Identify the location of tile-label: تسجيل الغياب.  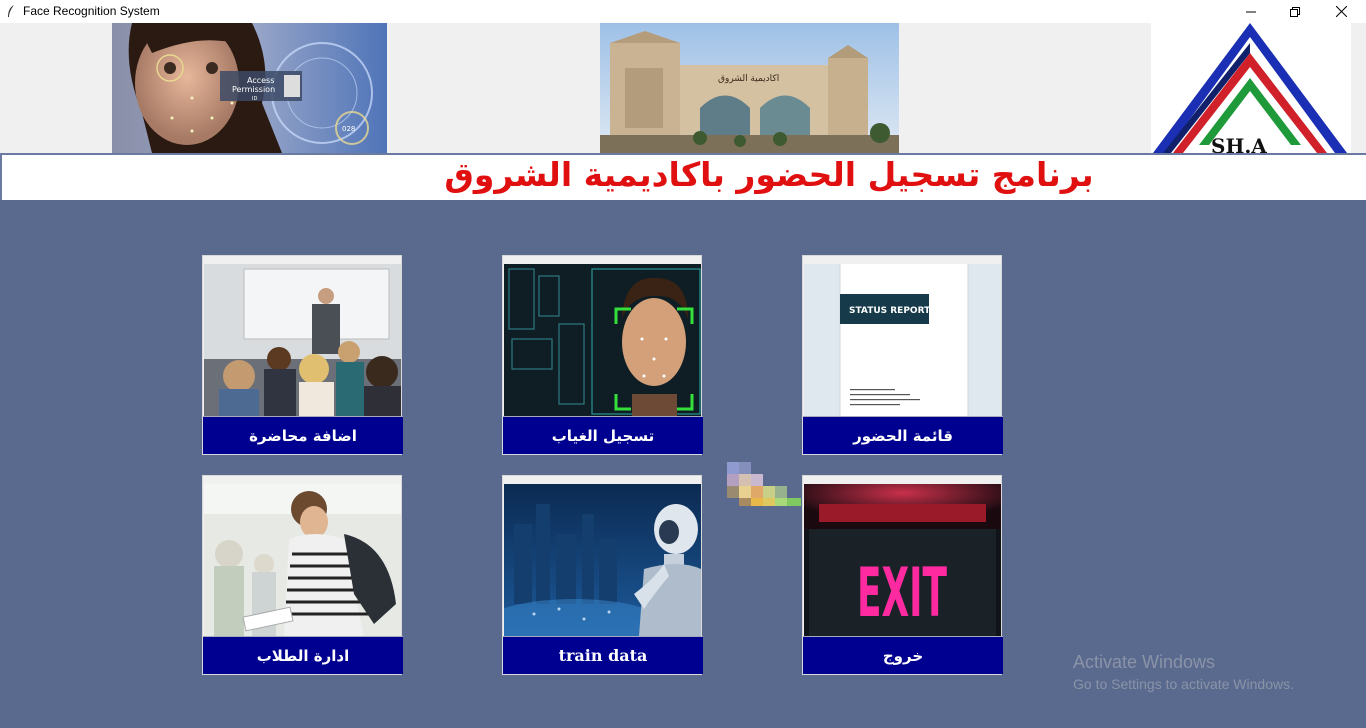
(603, 435).